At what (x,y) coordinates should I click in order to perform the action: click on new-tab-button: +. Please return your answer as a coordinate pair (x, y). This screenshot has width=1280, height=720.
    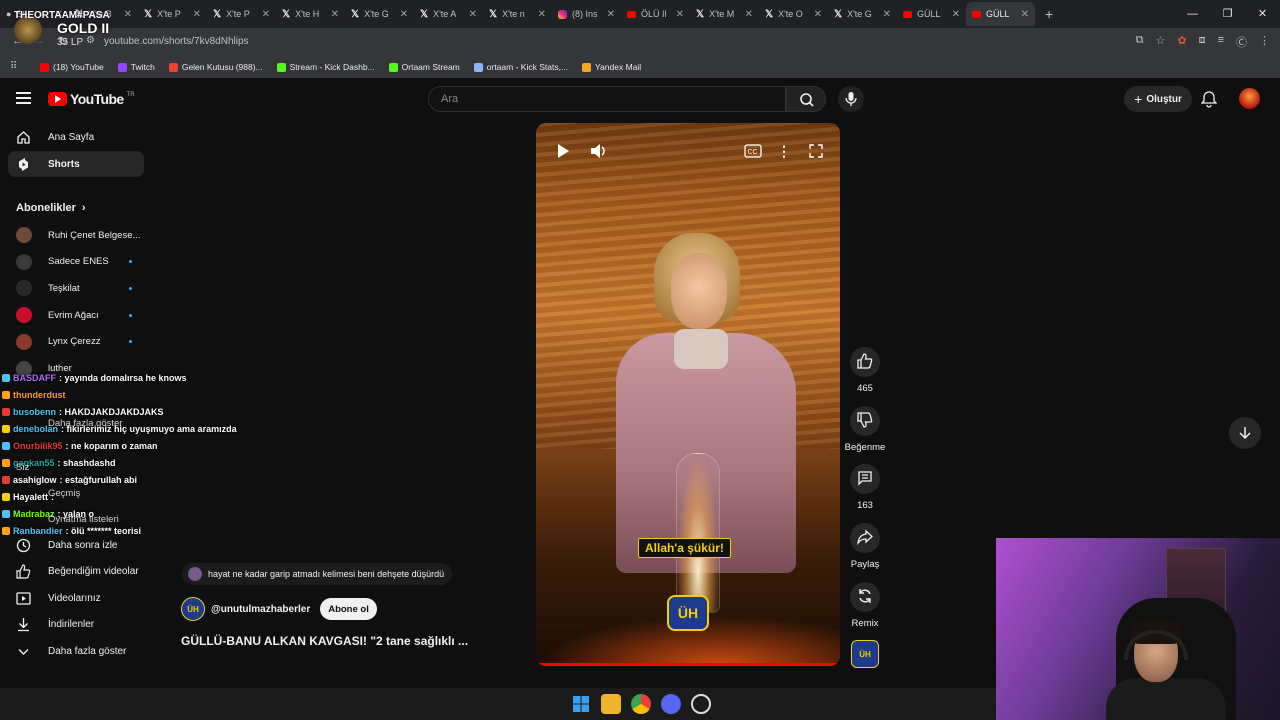
    Looking at the image, I should click on (1049, 14).